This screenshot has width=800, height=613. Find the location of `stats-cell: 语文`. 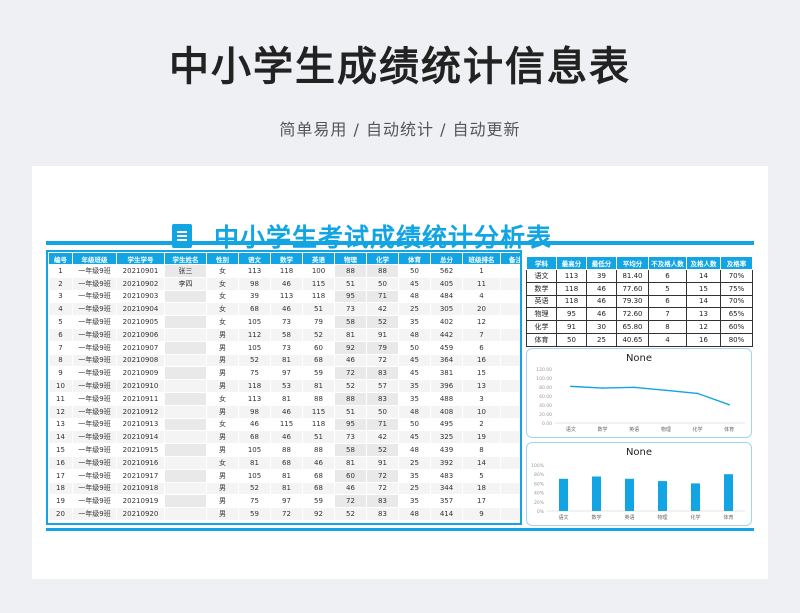

stats-cell: 语文 is located at coordinates (541, 276).